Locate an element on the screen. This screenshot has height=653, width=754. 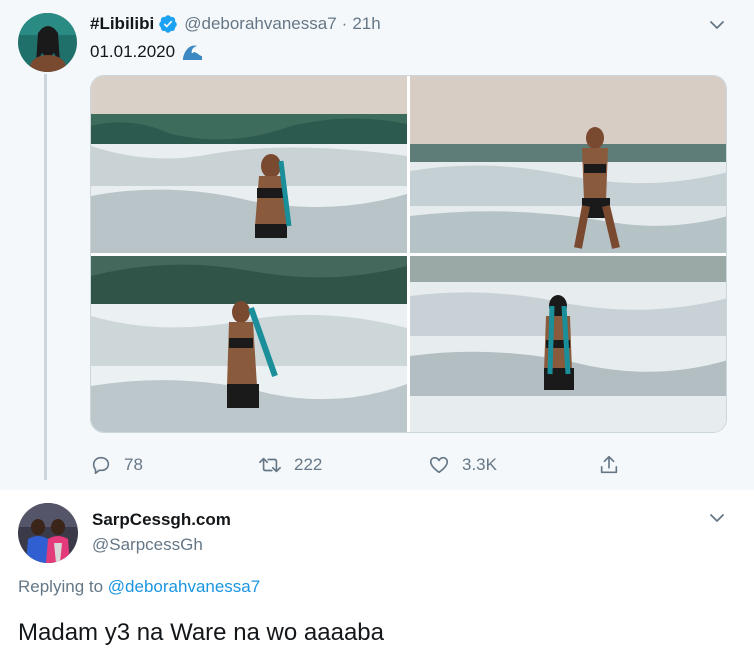
retweet-count: 222 is located at coordinates (308, 464).